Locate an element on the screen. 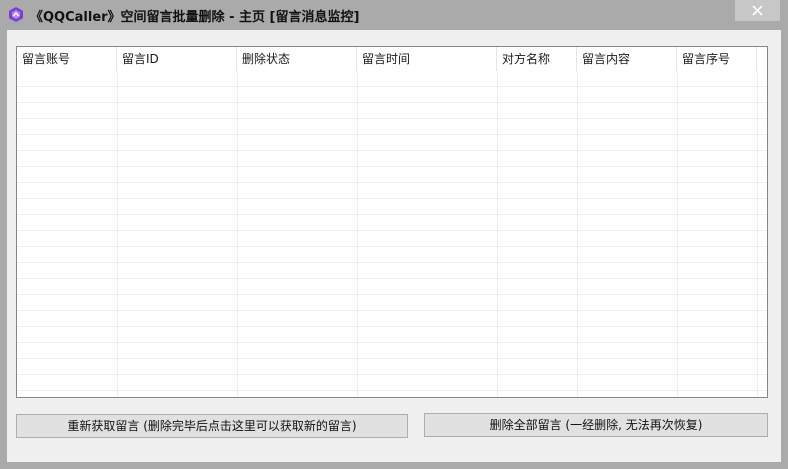  close-icon is located at coordinates (757, 10).